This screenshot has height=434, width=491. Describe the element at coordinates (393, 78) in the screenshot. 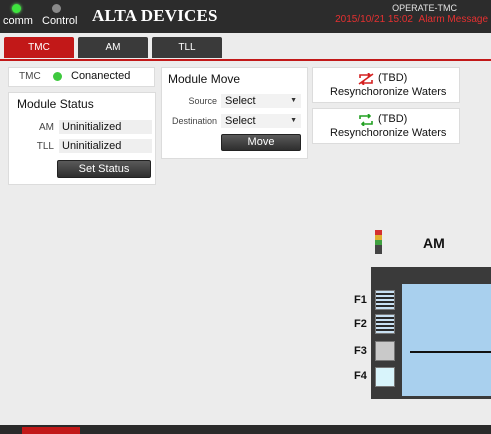

I see `resync-tbd-1: (TBD)` at that location.